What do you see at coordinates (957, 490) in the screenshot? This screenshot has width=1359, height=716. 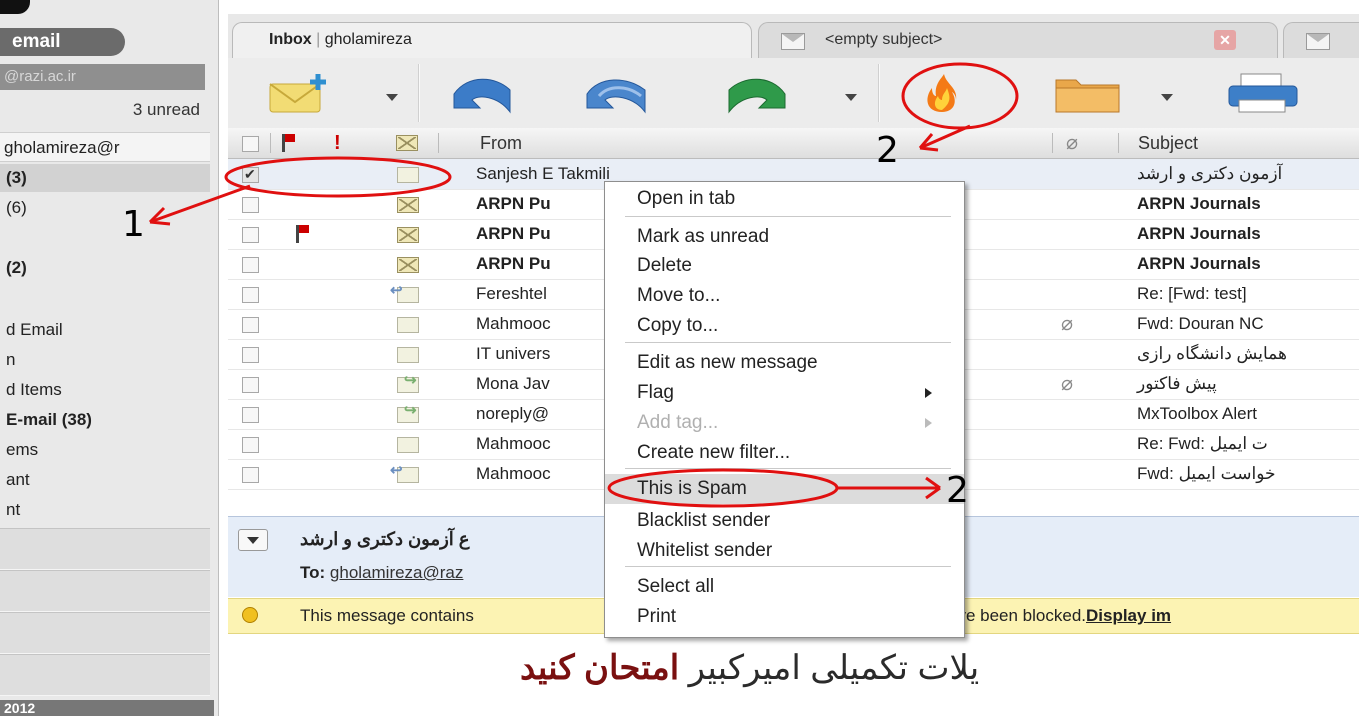 I see `annotation-step-2-menu: 2` at bounding box center [957, 490].